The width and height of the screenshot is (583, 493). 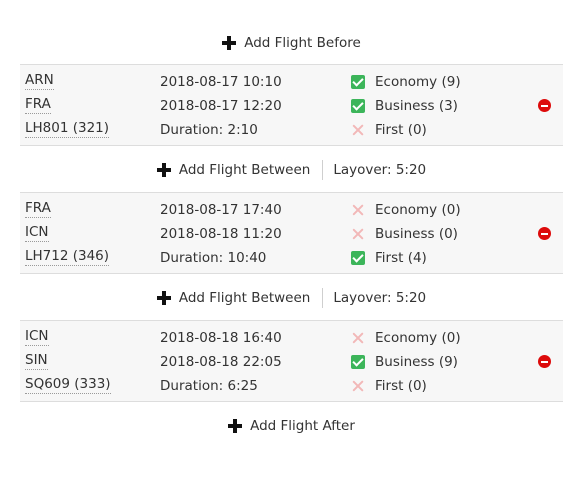 I want to click on class-business: Business (3), so click(x=404, y=106).